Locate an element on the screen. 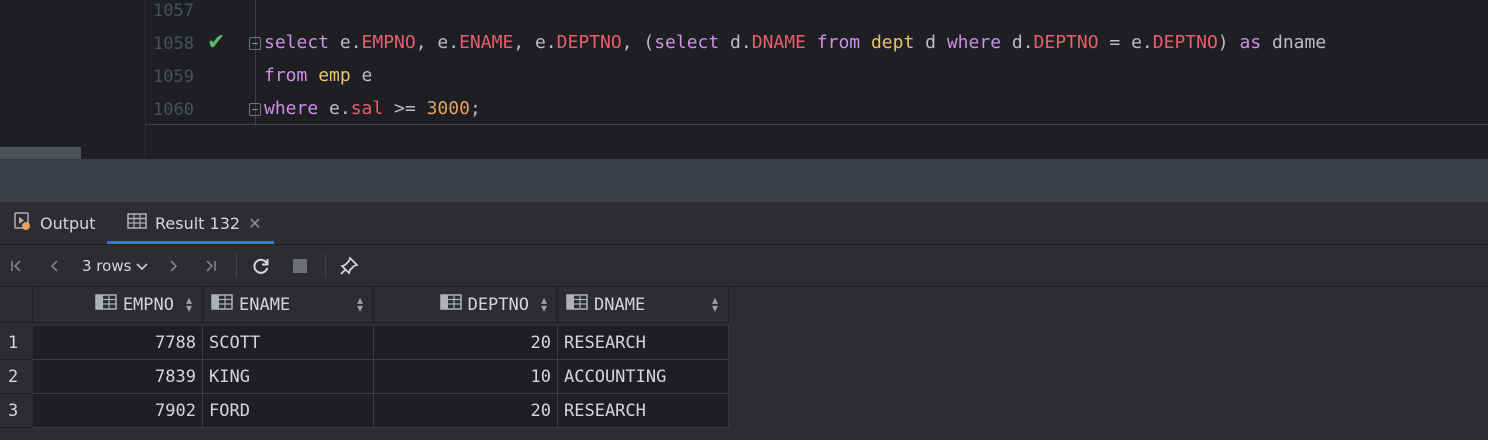 The height and width of the screenshot is (440, 1488). code-token: emp is located at coordinates (334, 75).